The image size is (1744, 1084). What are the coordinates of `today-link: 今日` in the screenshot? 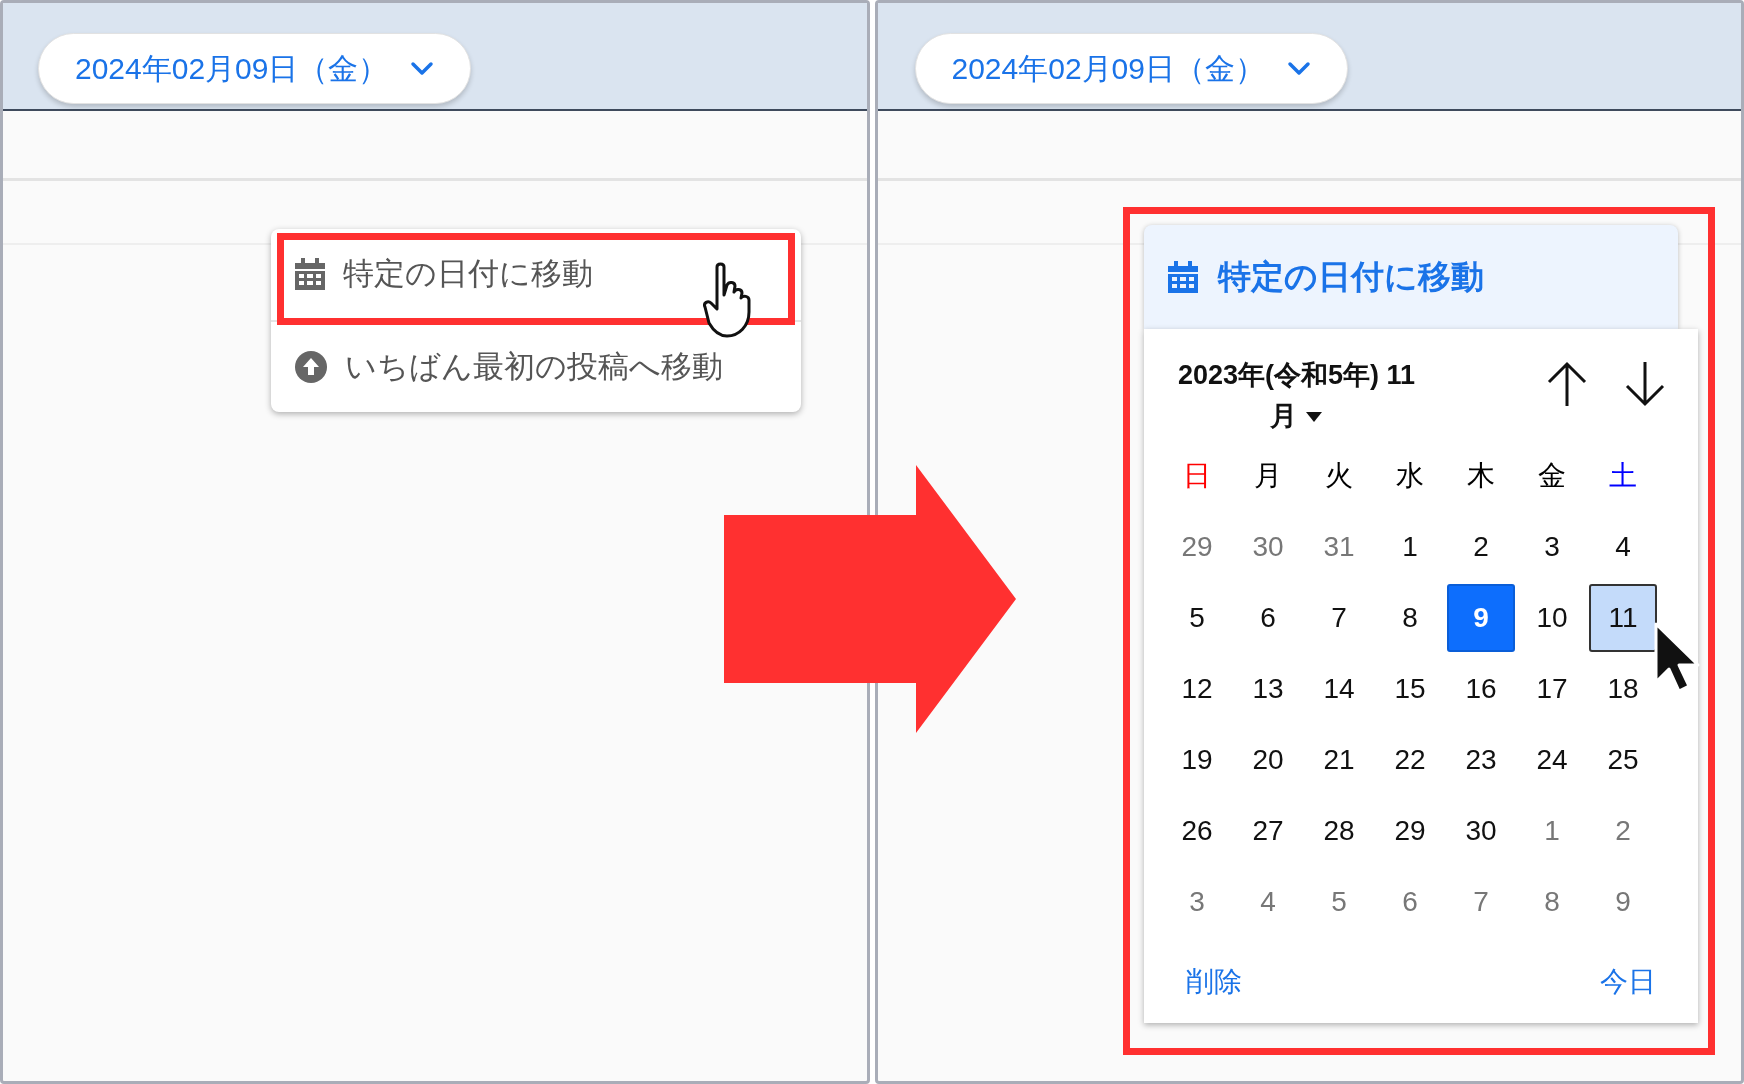 It's located at (1627, 982).